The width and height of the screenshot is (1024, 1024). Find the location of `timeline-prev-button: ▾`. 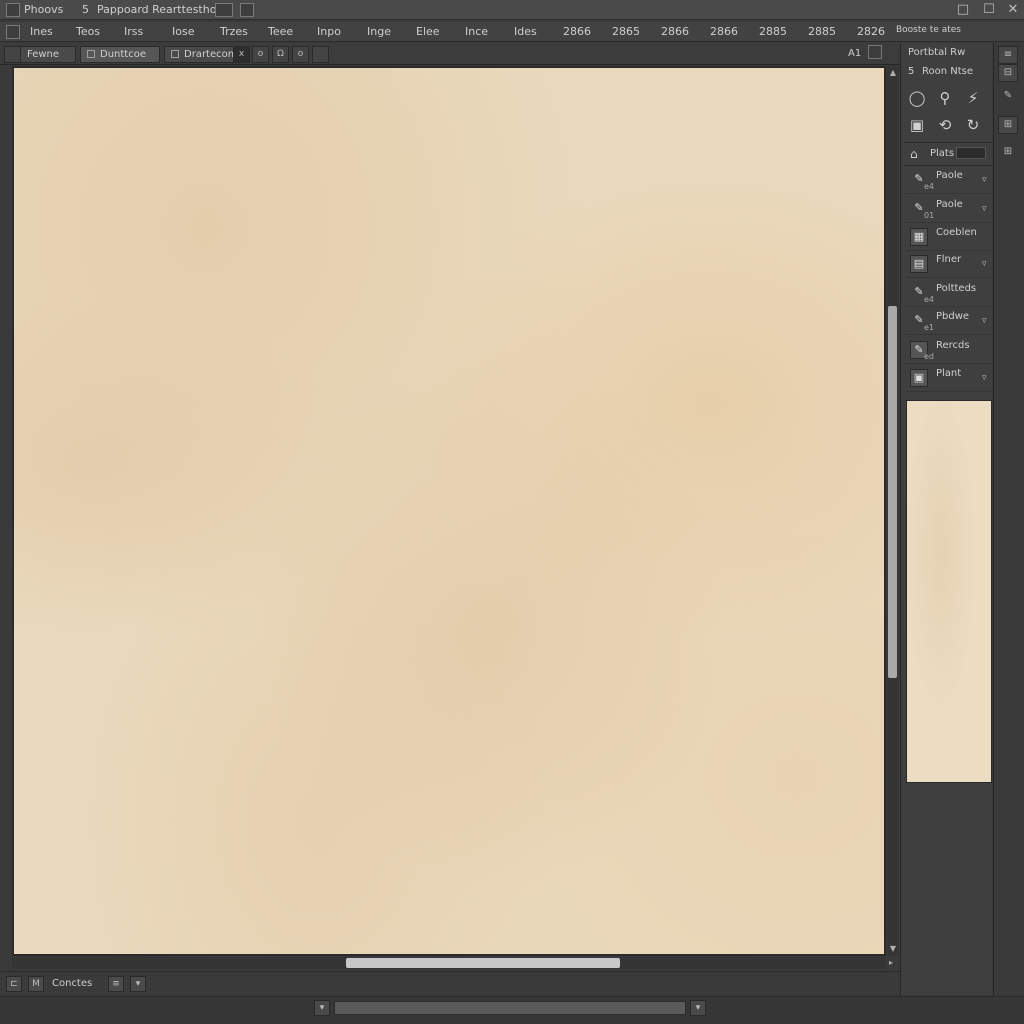

timeline-prev-button: ▾ is located at coordinates (322, 1008).